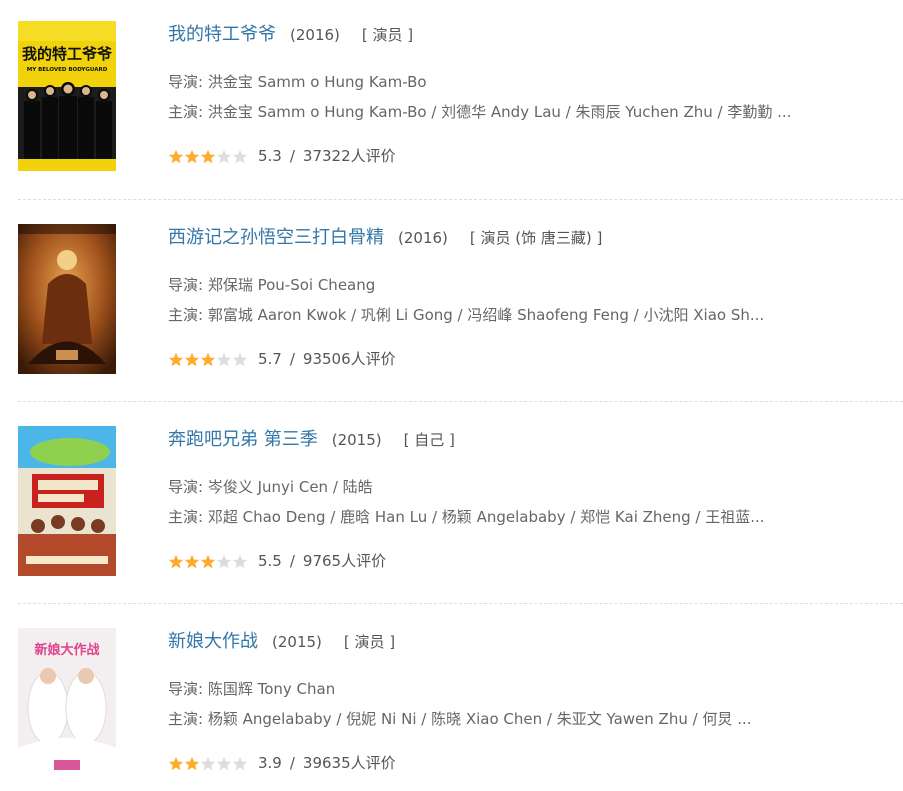 This screenshot has width=903, height=791. What do you see at coordinates (243, 439) in the screenshot?
I see `movie-title-link: 奔跑吧兄弟 第三季` at bounding box center [243, 439].